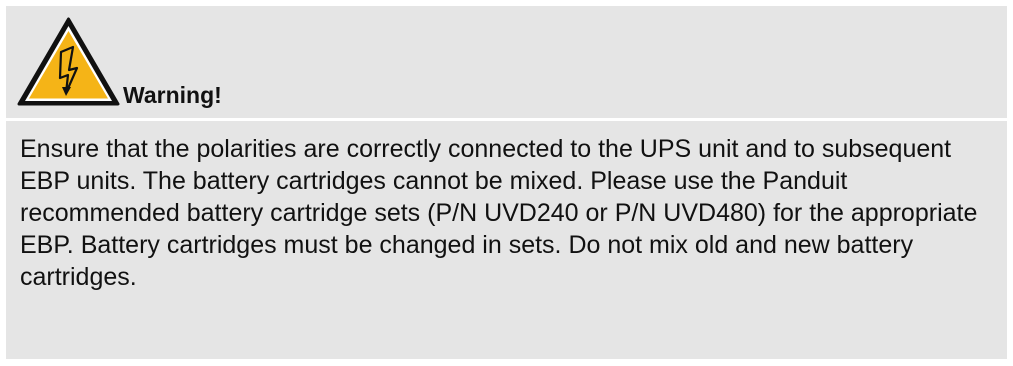 The image size is (1013, 366). I want to click on divider, so click(506, 119).